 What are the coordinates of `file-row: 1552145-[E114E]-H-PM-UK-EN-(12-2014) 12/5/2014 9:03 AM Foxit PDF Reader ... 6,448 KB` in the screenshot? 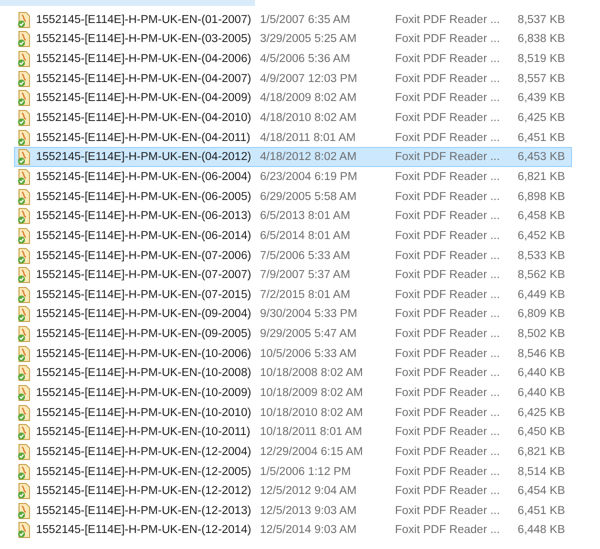 It's located at (293, 530).